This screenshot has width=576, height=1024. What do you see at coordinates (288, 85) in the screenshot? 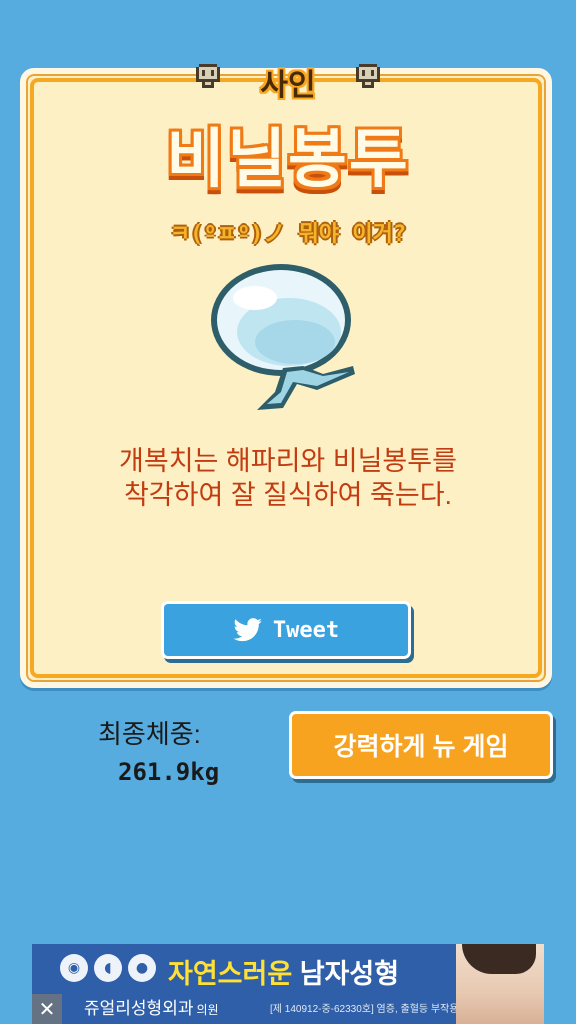
I see `cause-of-death-label: 사인` at bounding box center [288, 85].